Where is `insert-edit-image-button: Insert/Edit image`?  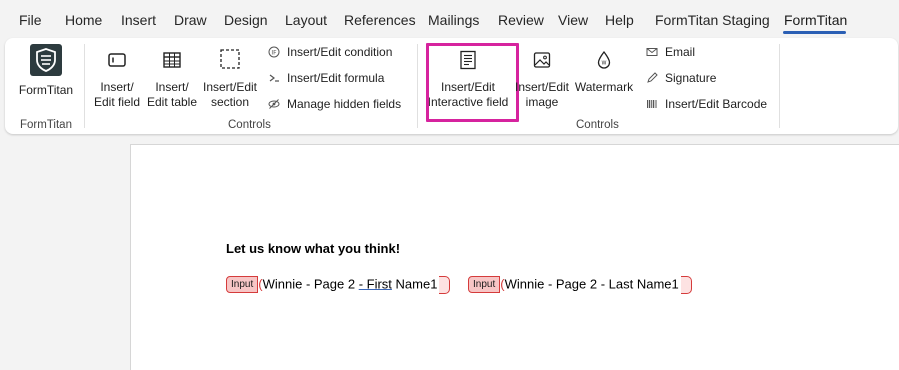
insert-edit-image-button: Insert/Edit image is located at coordinates (542, 80).